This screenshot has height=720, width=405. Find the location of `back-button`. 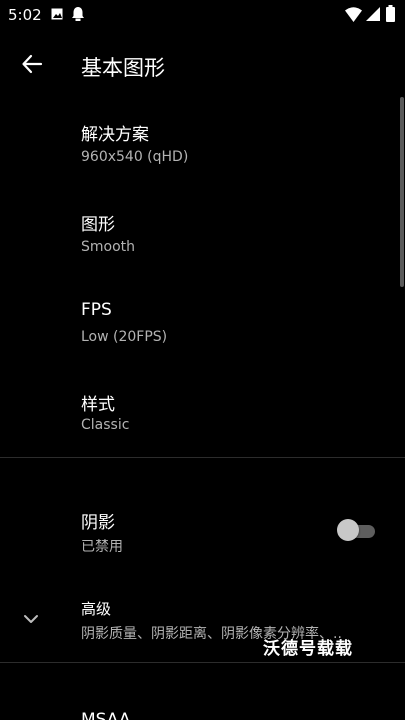

back-button is located at coordinates (32, 64).